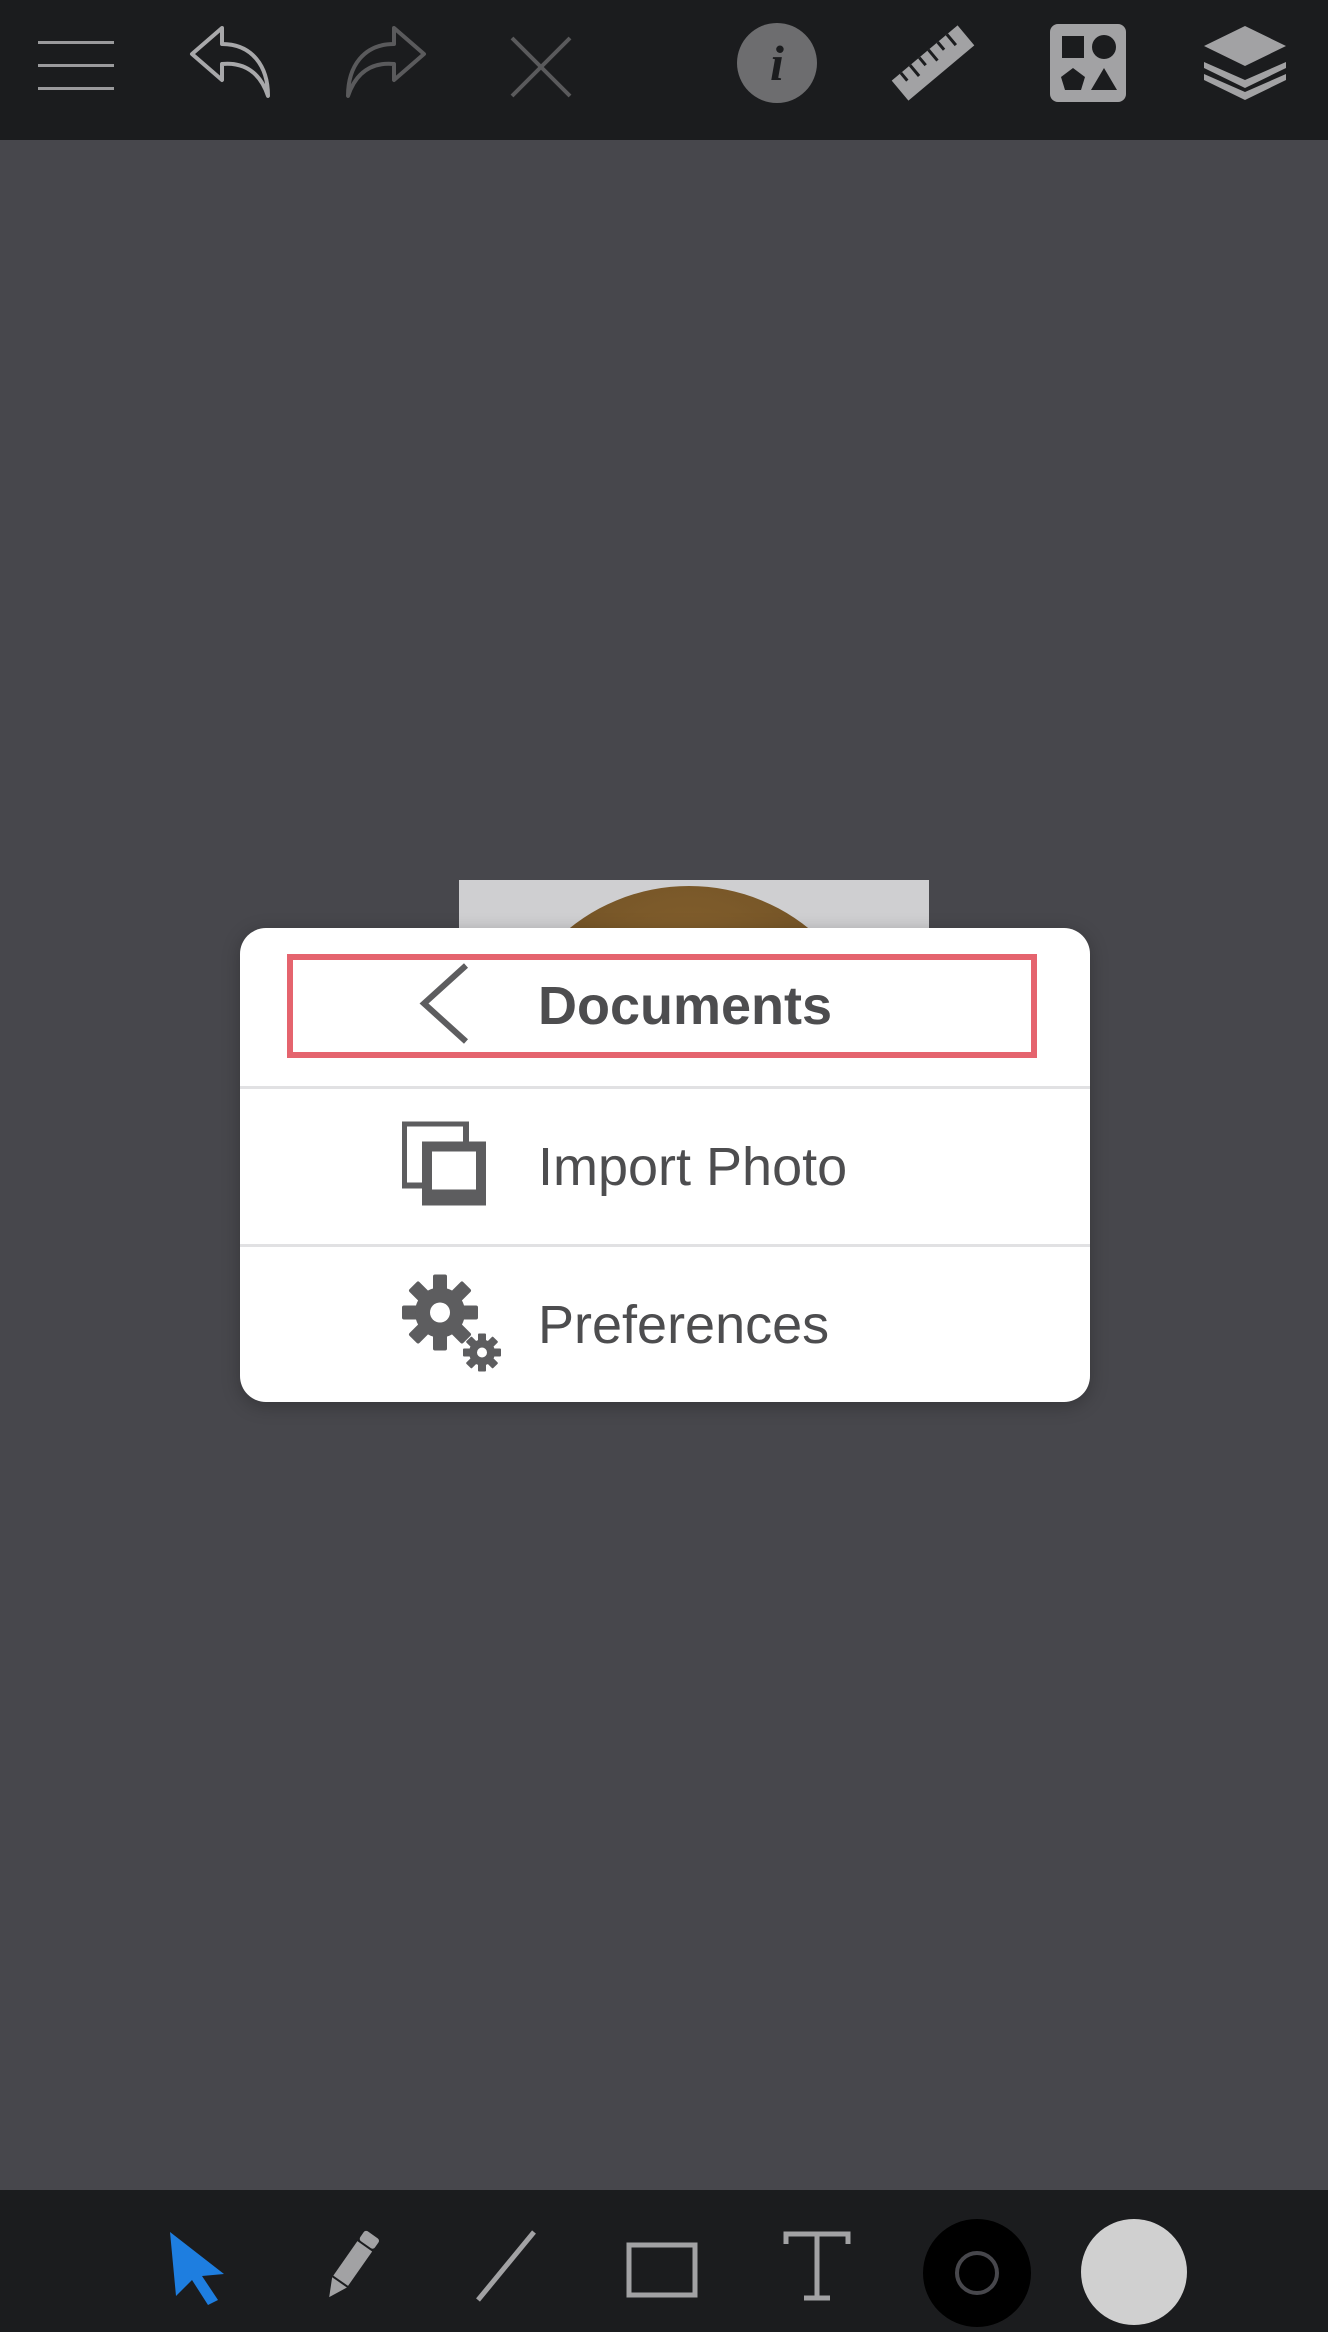 This screenshot has width=1328, height=2332. I want to click on main-menu-popover: Documents Import Photo Preferences, so click(665, 1165).